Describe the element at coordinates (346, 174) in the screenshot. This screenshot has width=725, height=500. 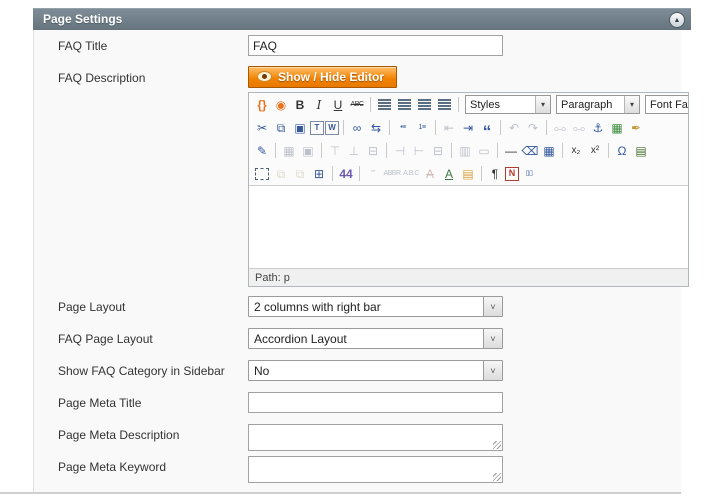
I see `style-properties-icon: 44` at that location.